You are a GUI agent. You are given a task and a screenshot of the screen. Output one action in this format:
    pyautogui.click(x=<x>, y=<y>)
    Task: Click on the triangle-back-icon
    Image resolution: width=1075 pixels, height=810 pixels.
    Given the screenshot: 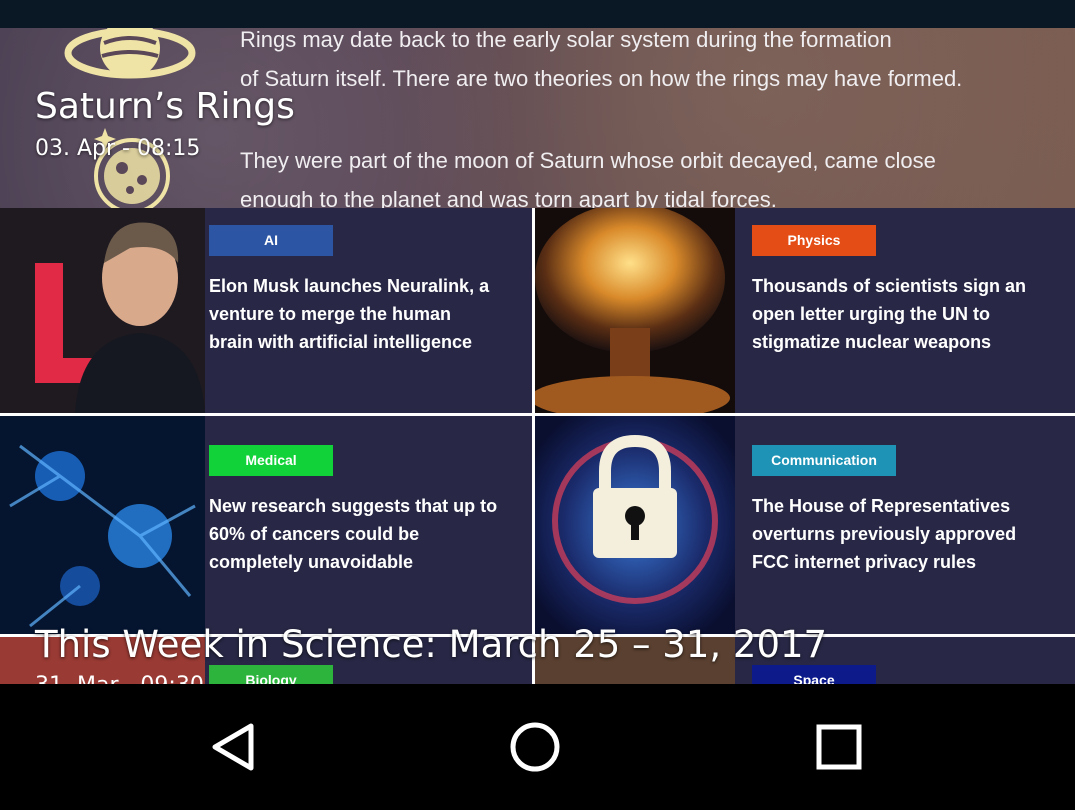 What is the action you would take?
    pyautogui.click(x=233, y=747)
    